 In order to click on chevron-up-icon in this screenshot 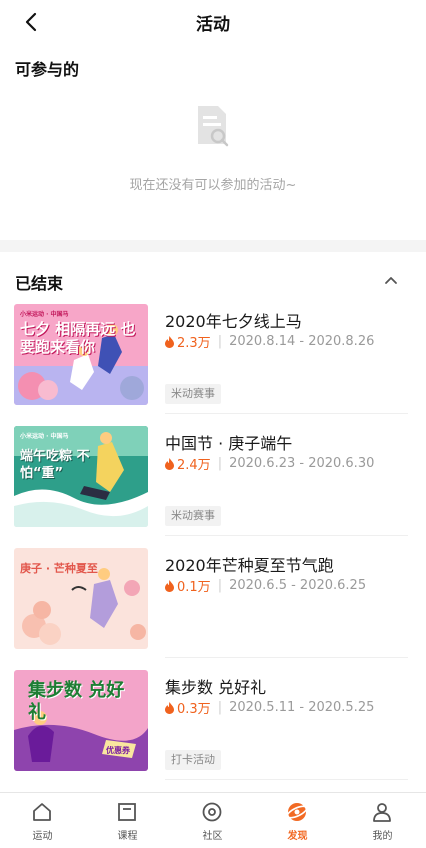, I will do `click(391, 281)`.